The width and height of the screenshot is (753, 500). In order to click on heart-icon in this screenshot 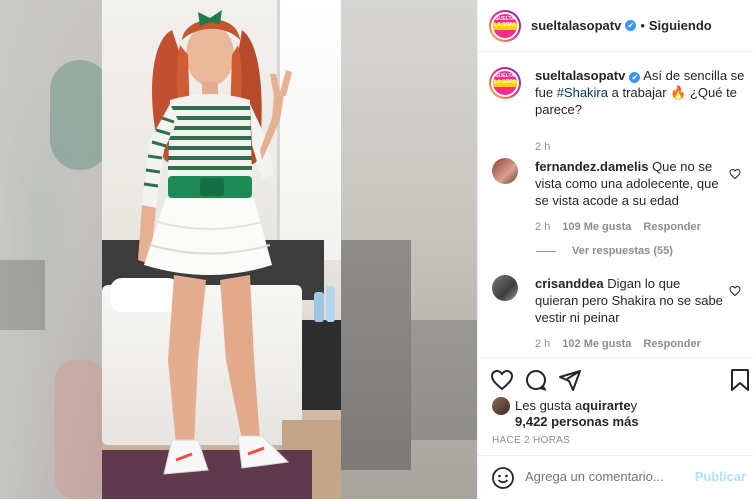, I will do `click(502, 380)`.